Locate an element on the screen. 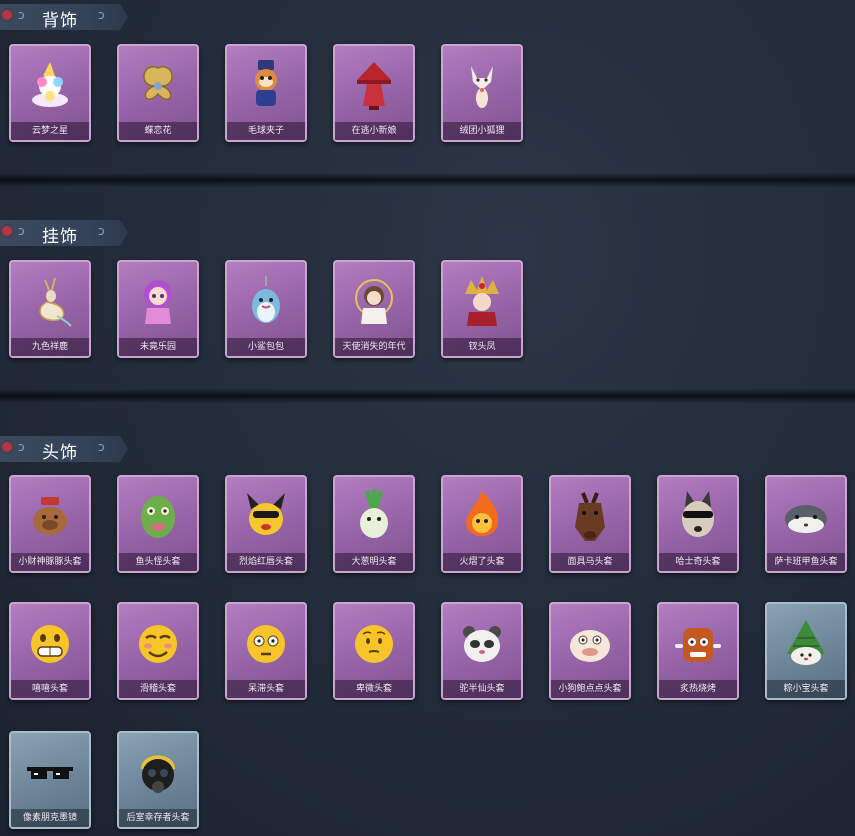 This screenshot has height=836, width=855. item-card: 小狗鲍点点头套 is located at coordinates (590, 651).